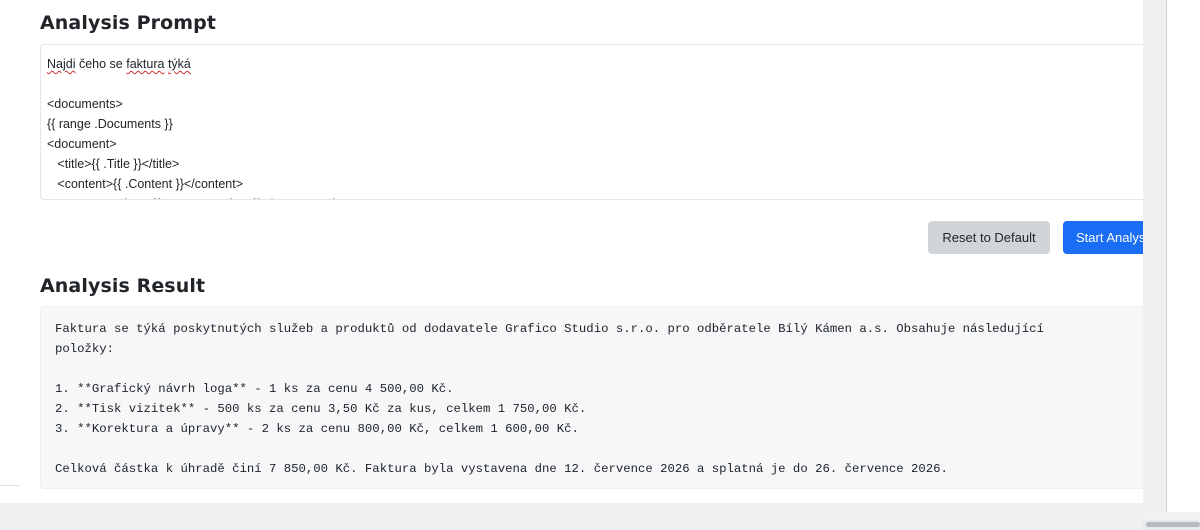 The width and height of the screenshot is (1200, 530). Describe the element at coordinates (1173, 524) in the screenshot. I see `horizontal-scrollbar-thumb` at that location.